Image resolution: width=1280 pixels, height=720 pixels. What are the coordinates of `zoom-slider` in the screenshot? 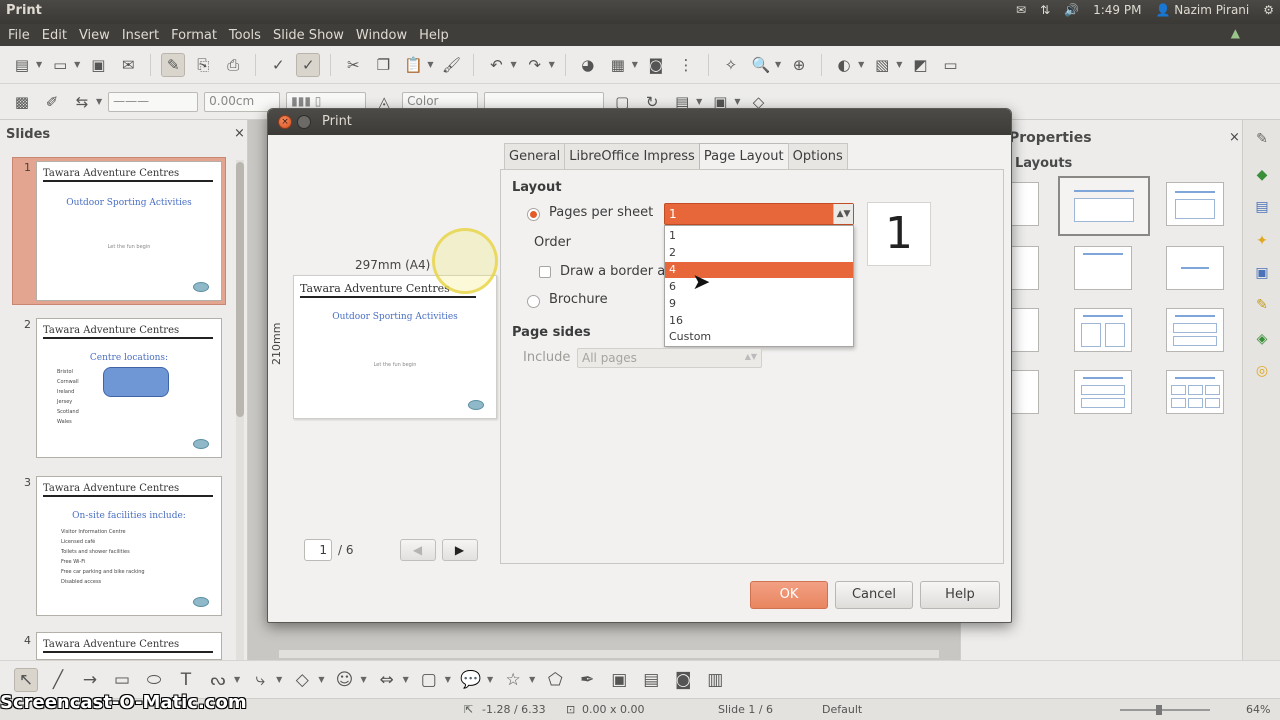 It's located at (1165, 710).